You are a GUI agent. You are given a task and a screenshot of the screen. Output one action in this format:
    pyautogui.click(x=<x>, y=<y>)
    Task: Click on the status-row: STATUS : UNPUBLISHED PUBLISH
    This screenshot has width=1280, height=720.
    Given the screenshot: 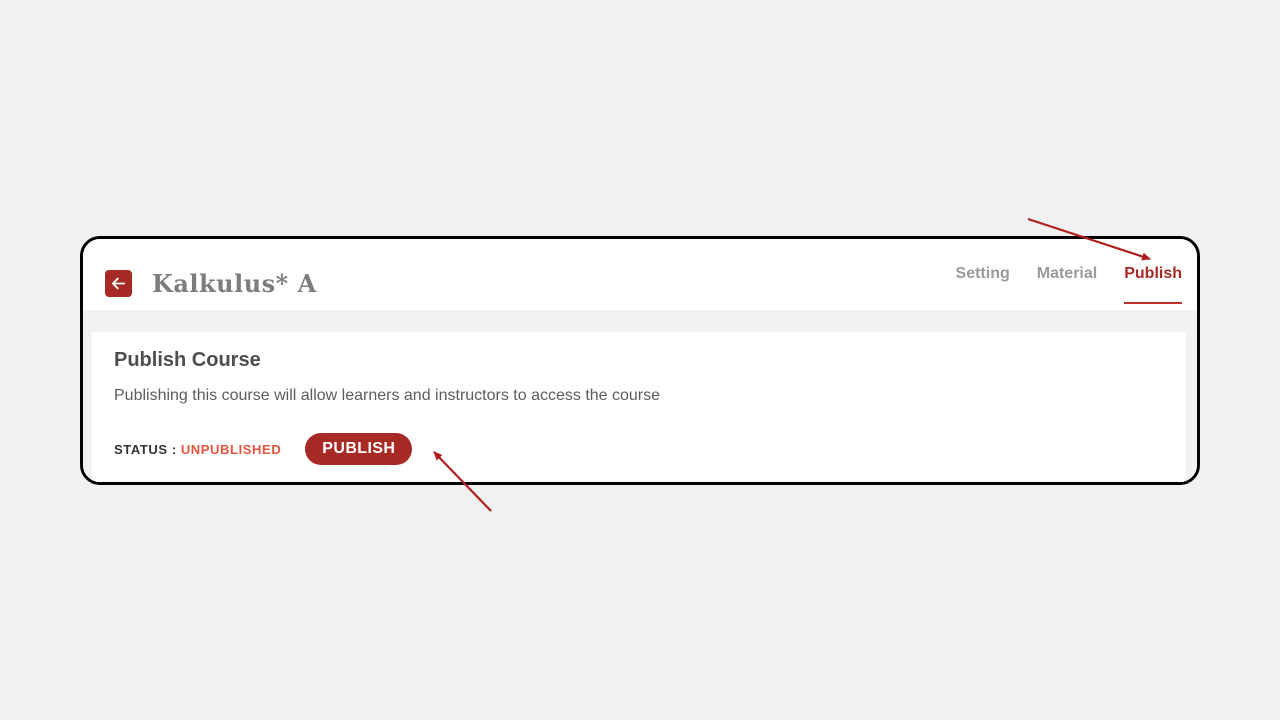 What is the action you would take?
    pyautogui.click(x=263, y=449)
    